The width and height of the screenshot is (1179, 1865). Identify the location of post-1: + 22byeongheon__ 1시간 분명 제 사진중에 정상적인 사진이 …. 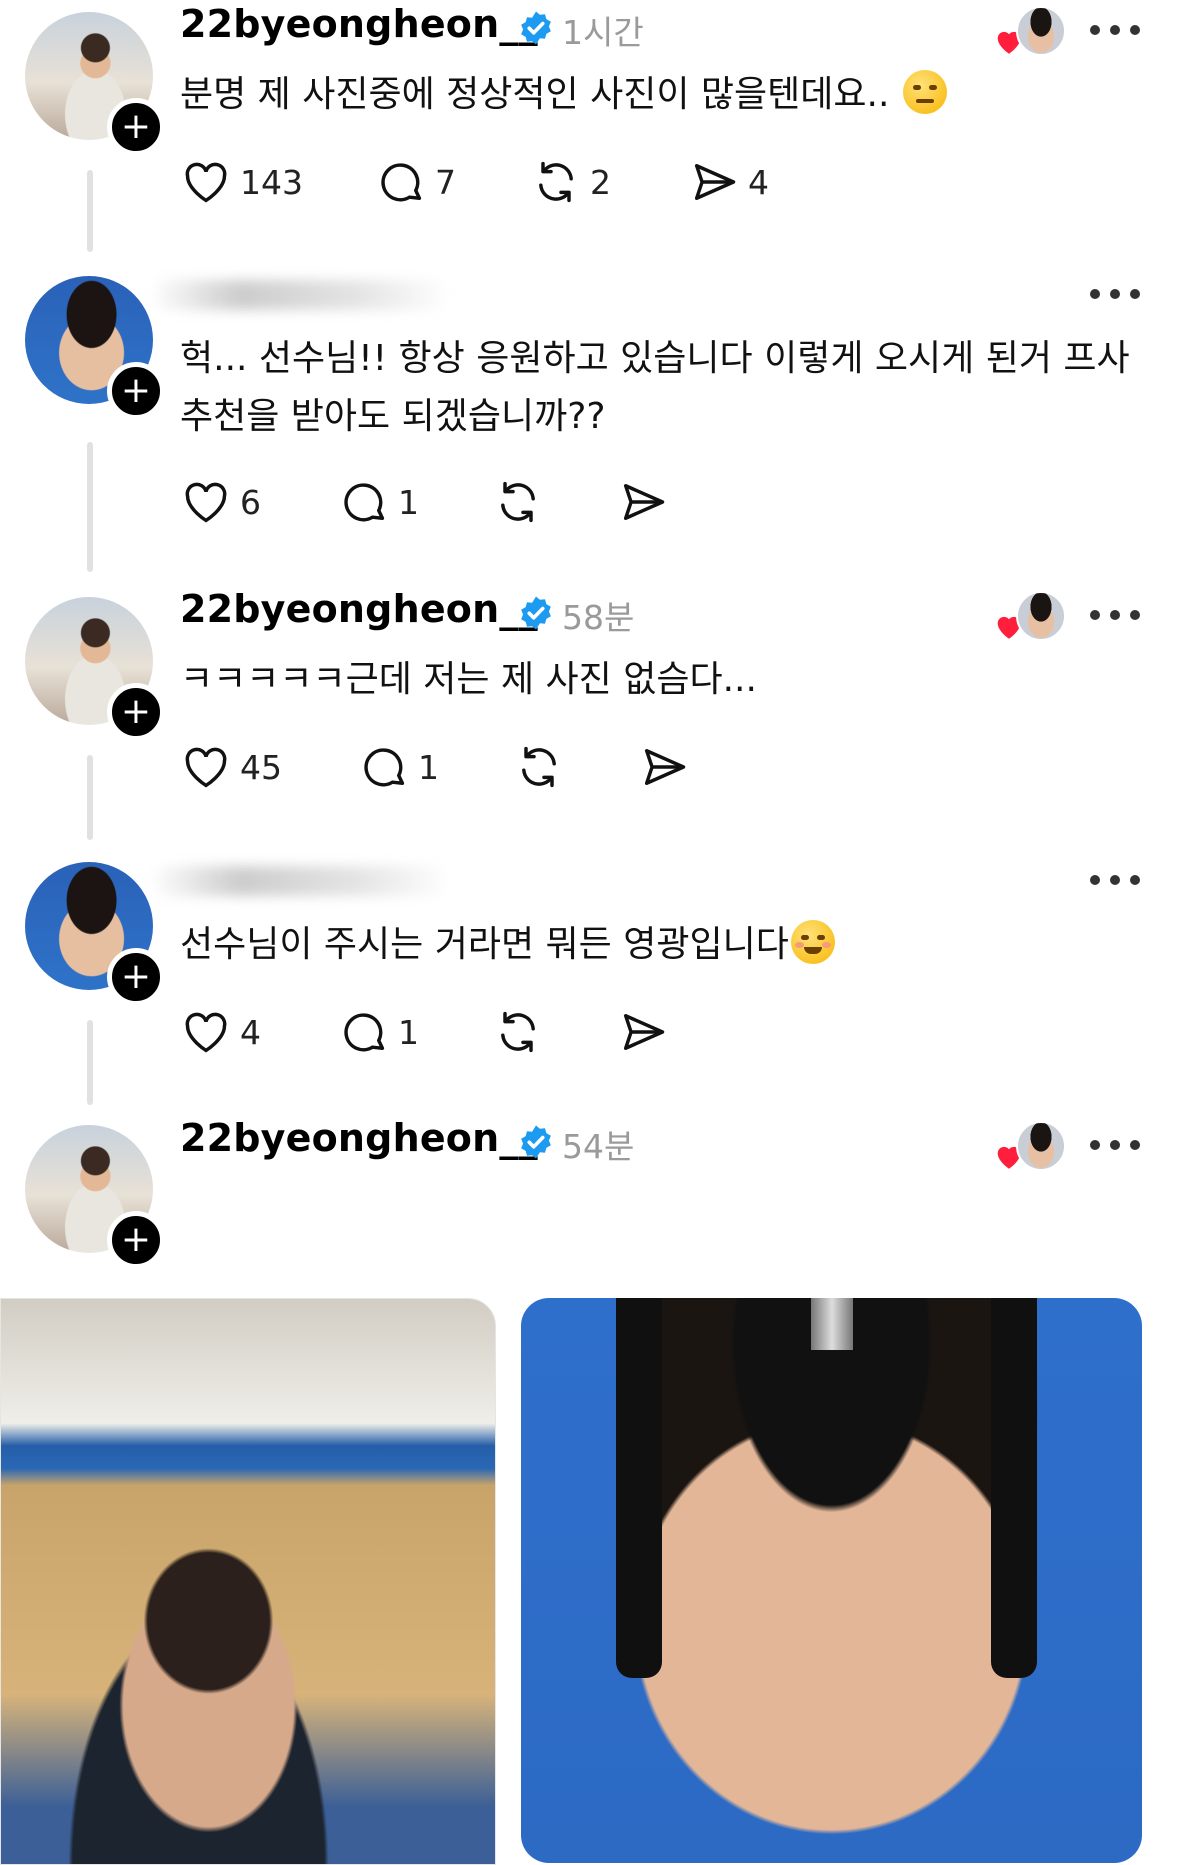
(589, 130).